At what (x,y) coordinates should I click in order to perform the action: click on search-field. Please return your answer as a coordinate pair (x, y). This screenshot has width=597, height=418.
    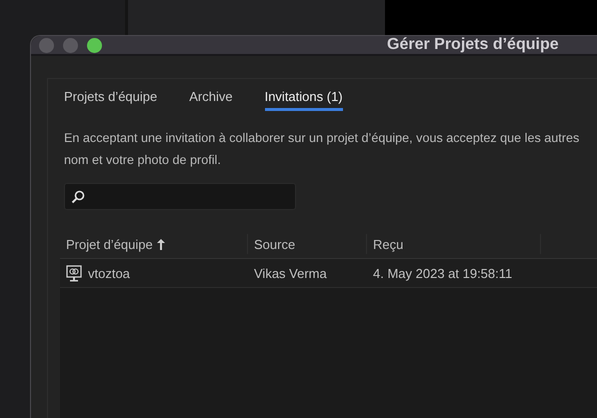
    Looking at the image, I should click on (180, 196).